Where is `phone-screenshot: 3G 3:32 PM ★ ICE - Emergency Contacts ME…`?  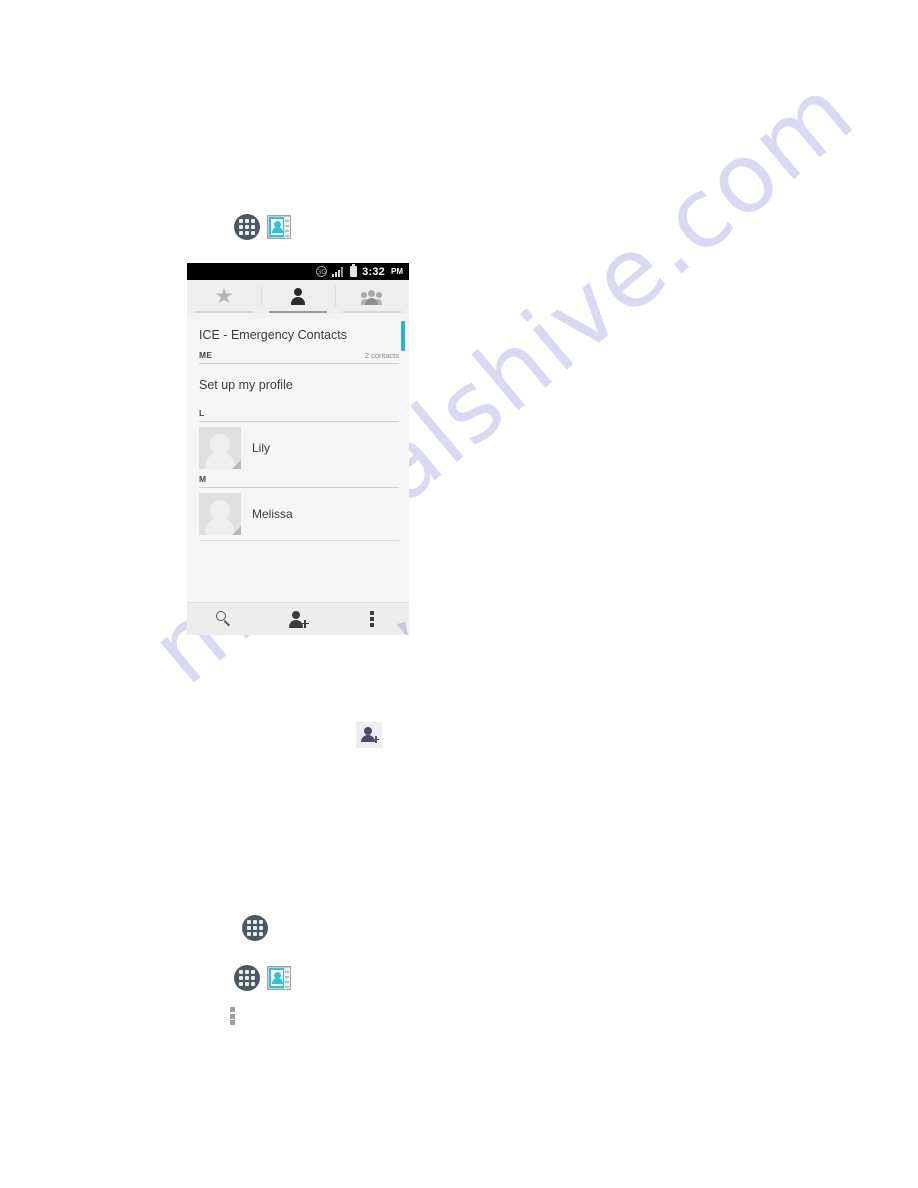
phone-screenshot: 3G 3:32 PM ★ ICE - Emergency Contacts ME… is located at coordinates (298, 449).